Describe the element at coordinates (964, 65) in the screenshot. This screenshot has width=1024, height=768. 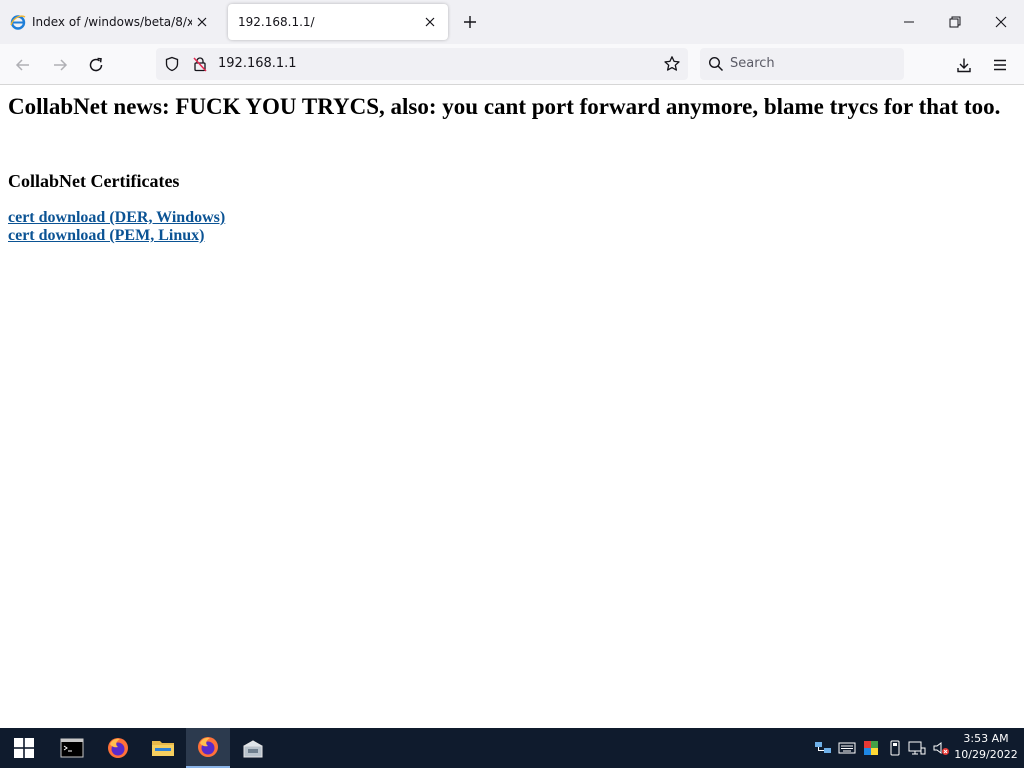
I see `downloads-button` at that location.